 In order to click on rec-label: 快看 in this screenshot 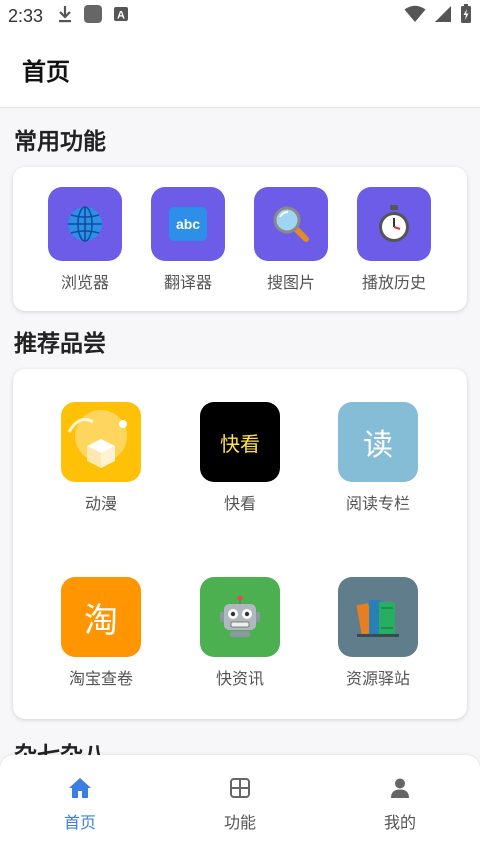, I will do `click(239, 503)`.